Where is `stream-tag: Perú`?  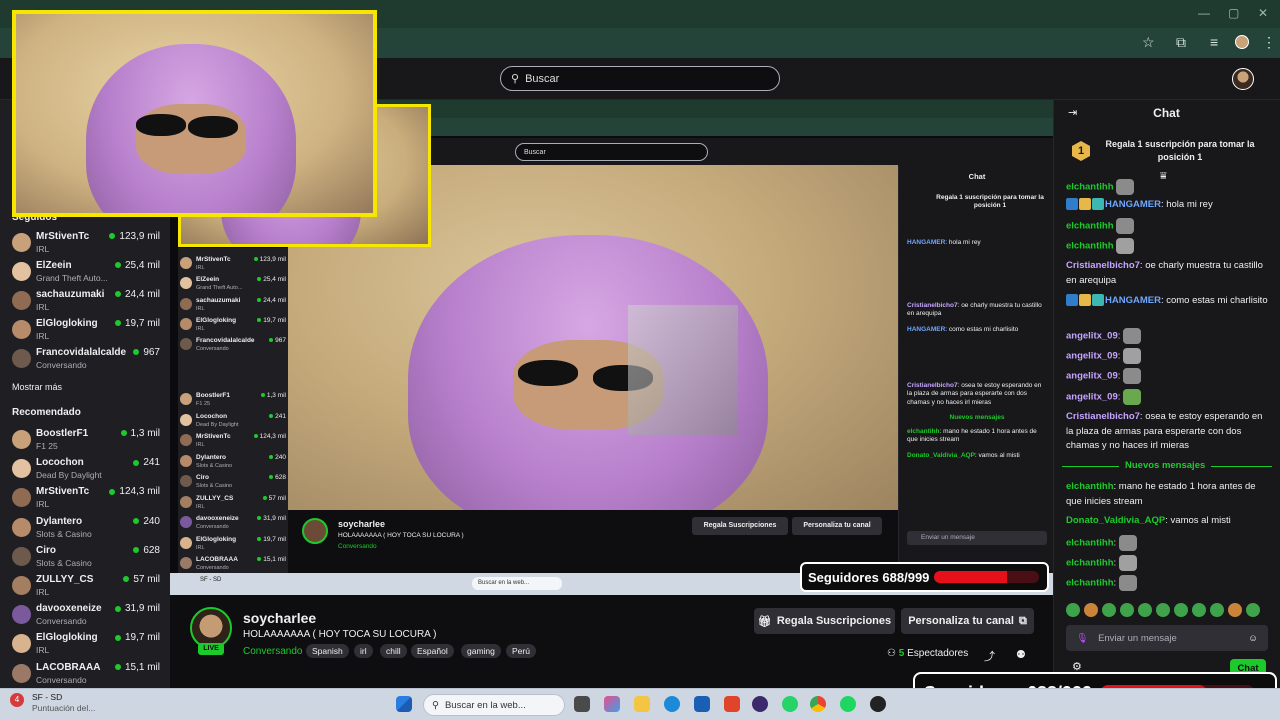
stream-tag: Perú is located at coordinates (521, 651).